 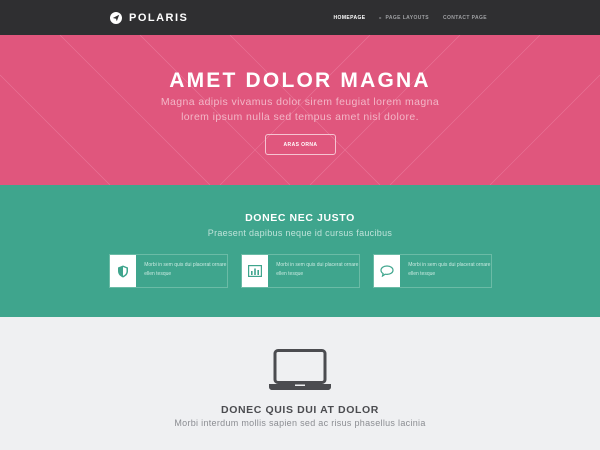 I want to click on brand-logo: POLARIS, so click(x=149, y=18).